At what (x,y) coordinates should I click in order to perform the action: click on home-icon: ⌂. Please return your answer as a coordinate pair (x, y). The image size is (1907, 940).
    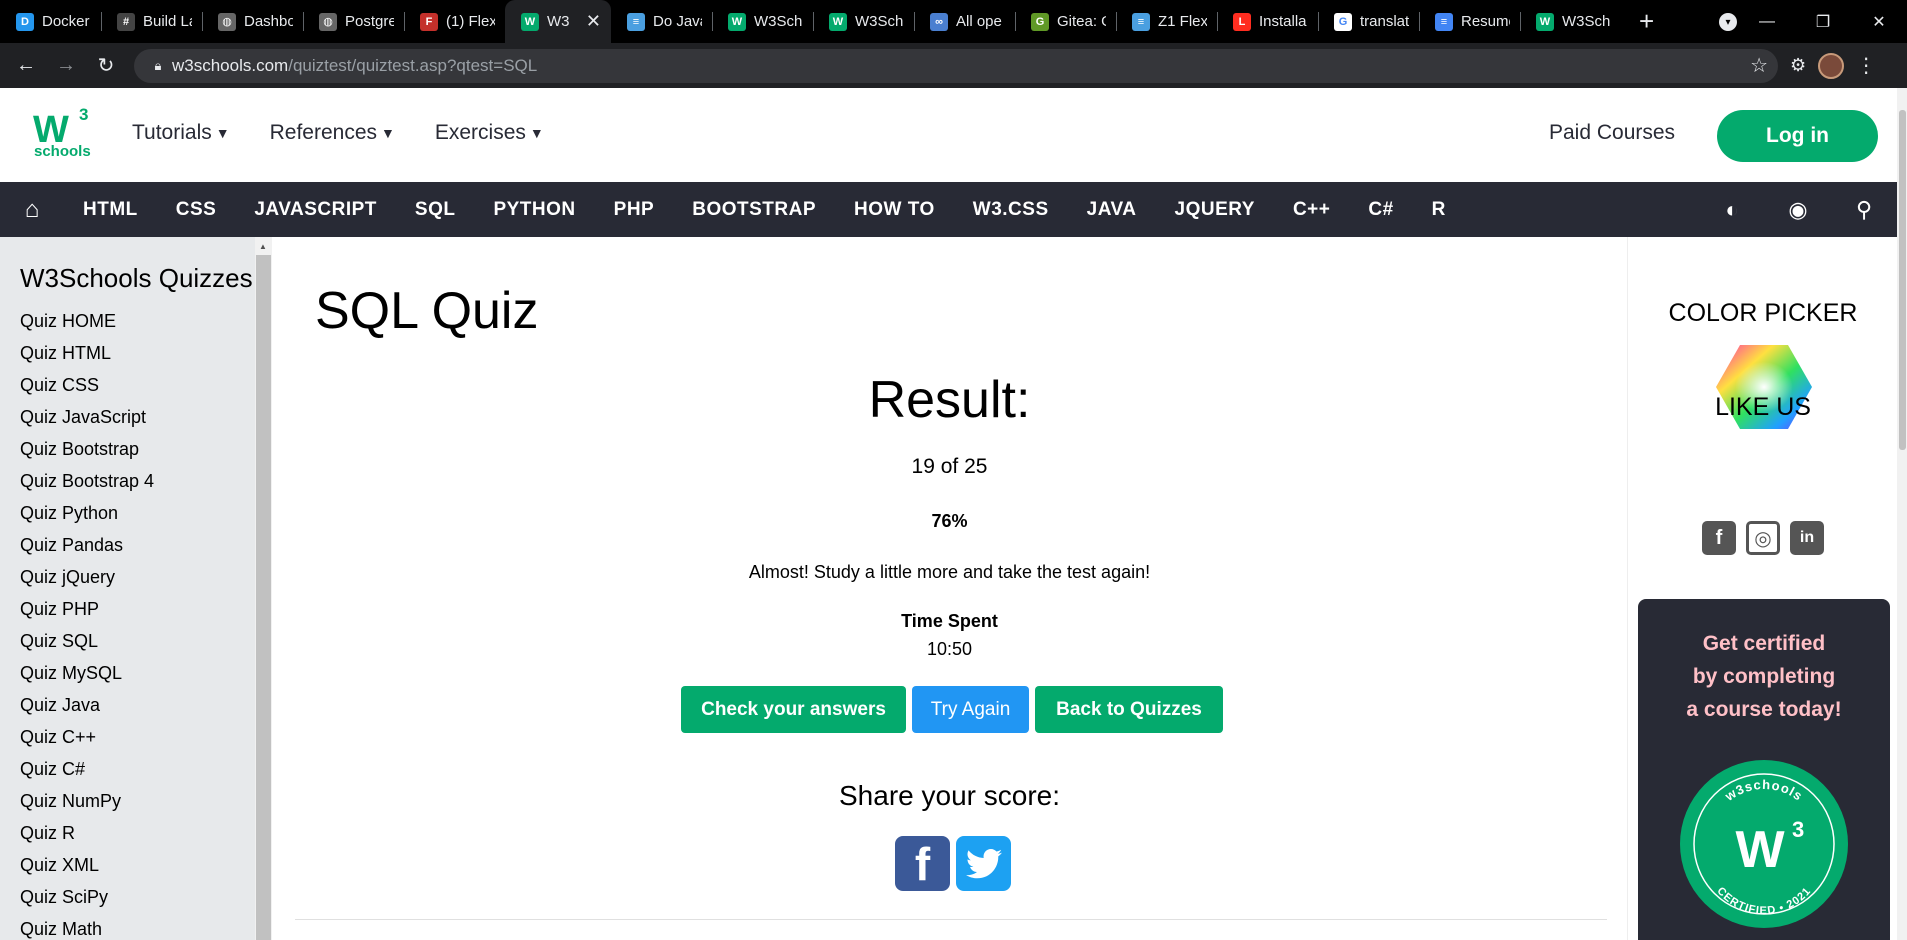
    Looking at the image, I should click on (32, 210).